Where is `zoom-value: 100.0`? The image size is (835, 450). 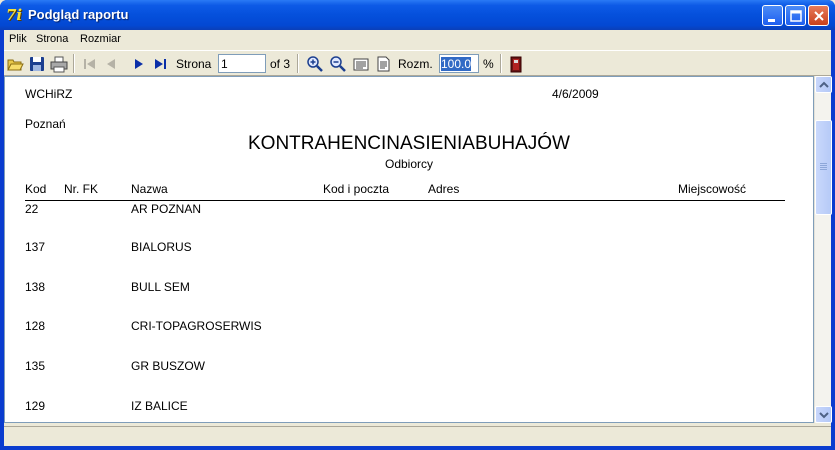
zoom-value: 100.0 is located at coordinates (456, 64).